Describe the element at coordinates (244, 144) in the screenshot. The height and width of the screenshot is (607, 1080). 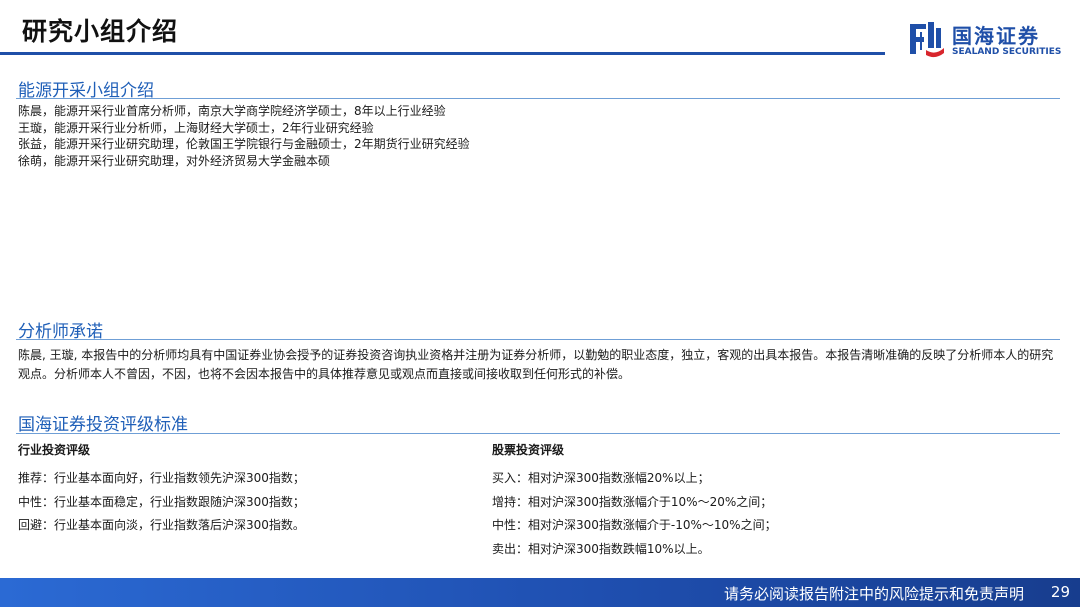
I see `team-member: 张益，能源开采行业研究助理，伦敦国王学院银行与金融硕士，2年期货行业研究经验` at that location.